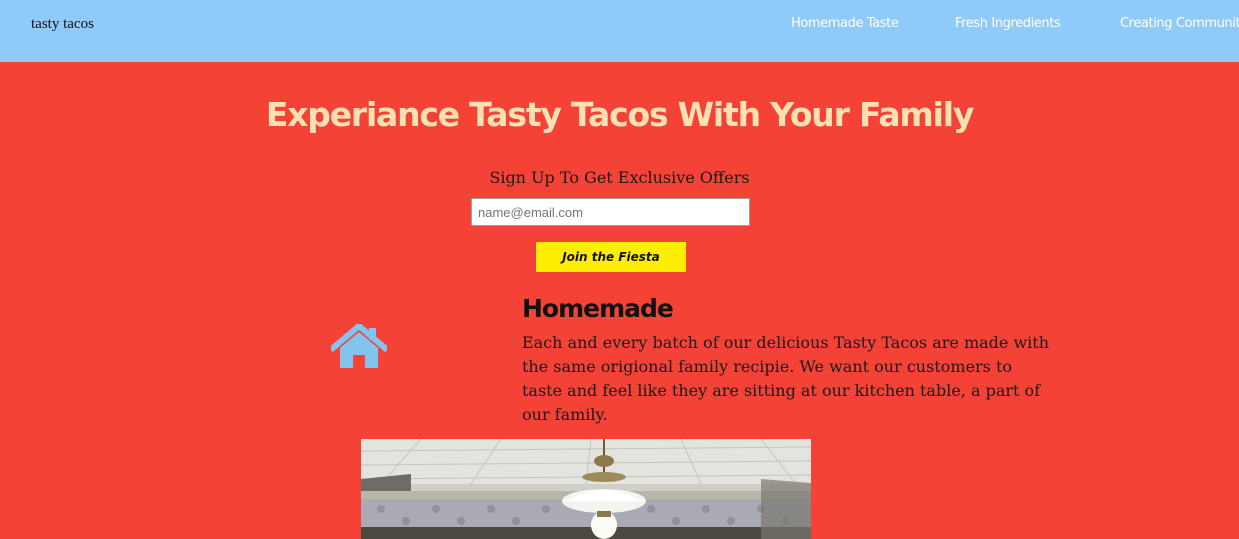 This screenshot has width=1239, height=539. Describe the element at coordinates (62, 24) in the screenshot. I see `brand-logo-link: tasty tacos` at that location.